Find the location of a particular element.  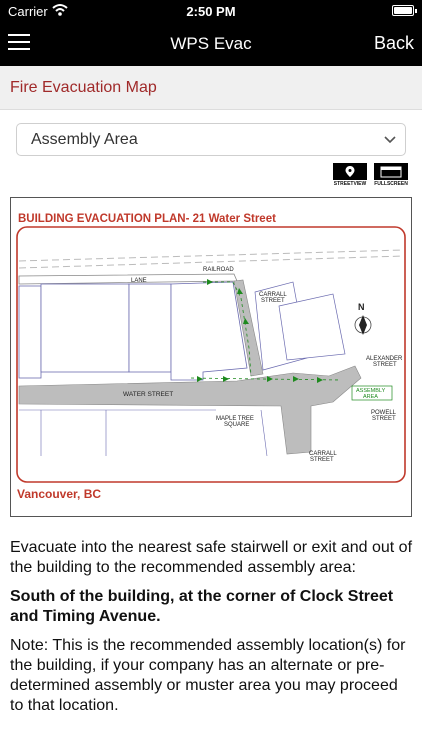

water-street-label: WATER STREET is located at coordinates (148, 394).